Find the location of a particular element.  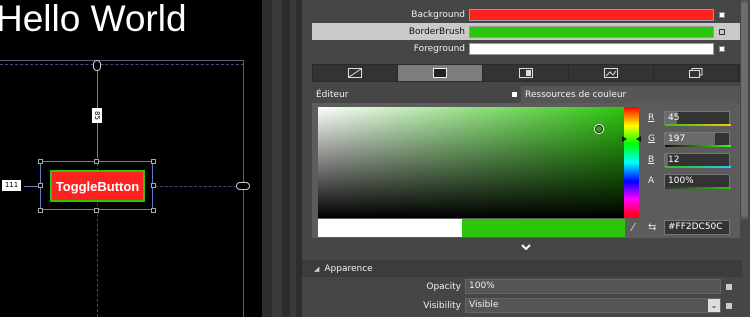

brush-row-background: Background is located at coordinates (526, 14).